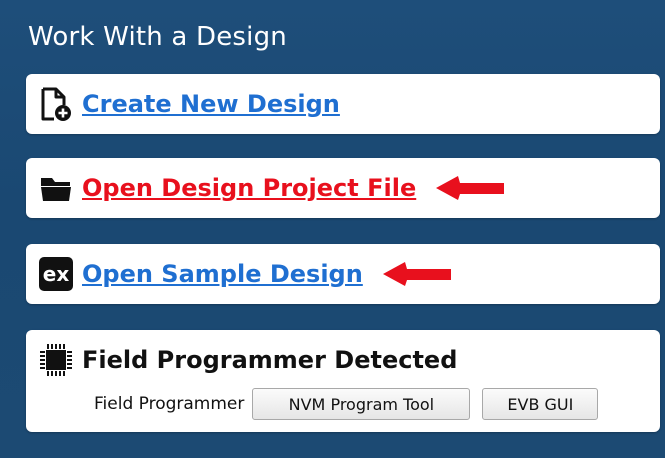 The height and width of the screenshot is (458, 665). Describe the element at coordinates (222, 274) in the screenshot. I see `open-sample-design-link: Open Sample Design` at that location.